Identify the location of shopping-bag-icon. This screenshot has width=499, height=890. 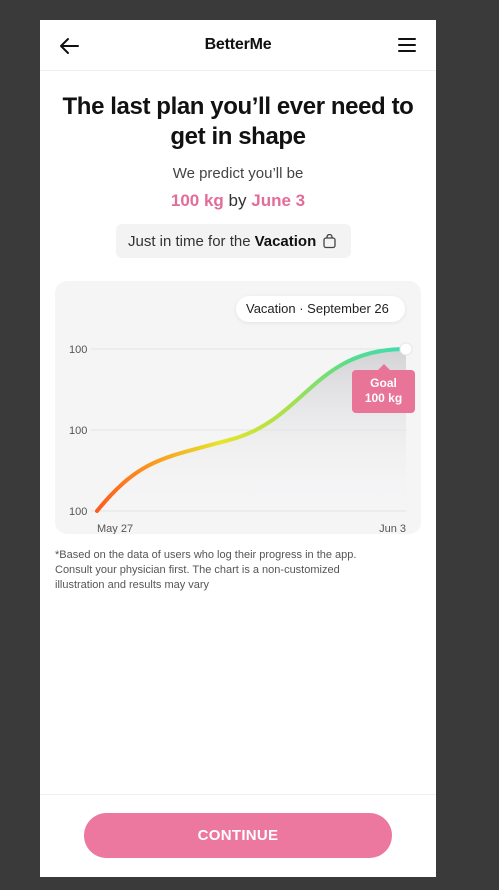
(329, 240).